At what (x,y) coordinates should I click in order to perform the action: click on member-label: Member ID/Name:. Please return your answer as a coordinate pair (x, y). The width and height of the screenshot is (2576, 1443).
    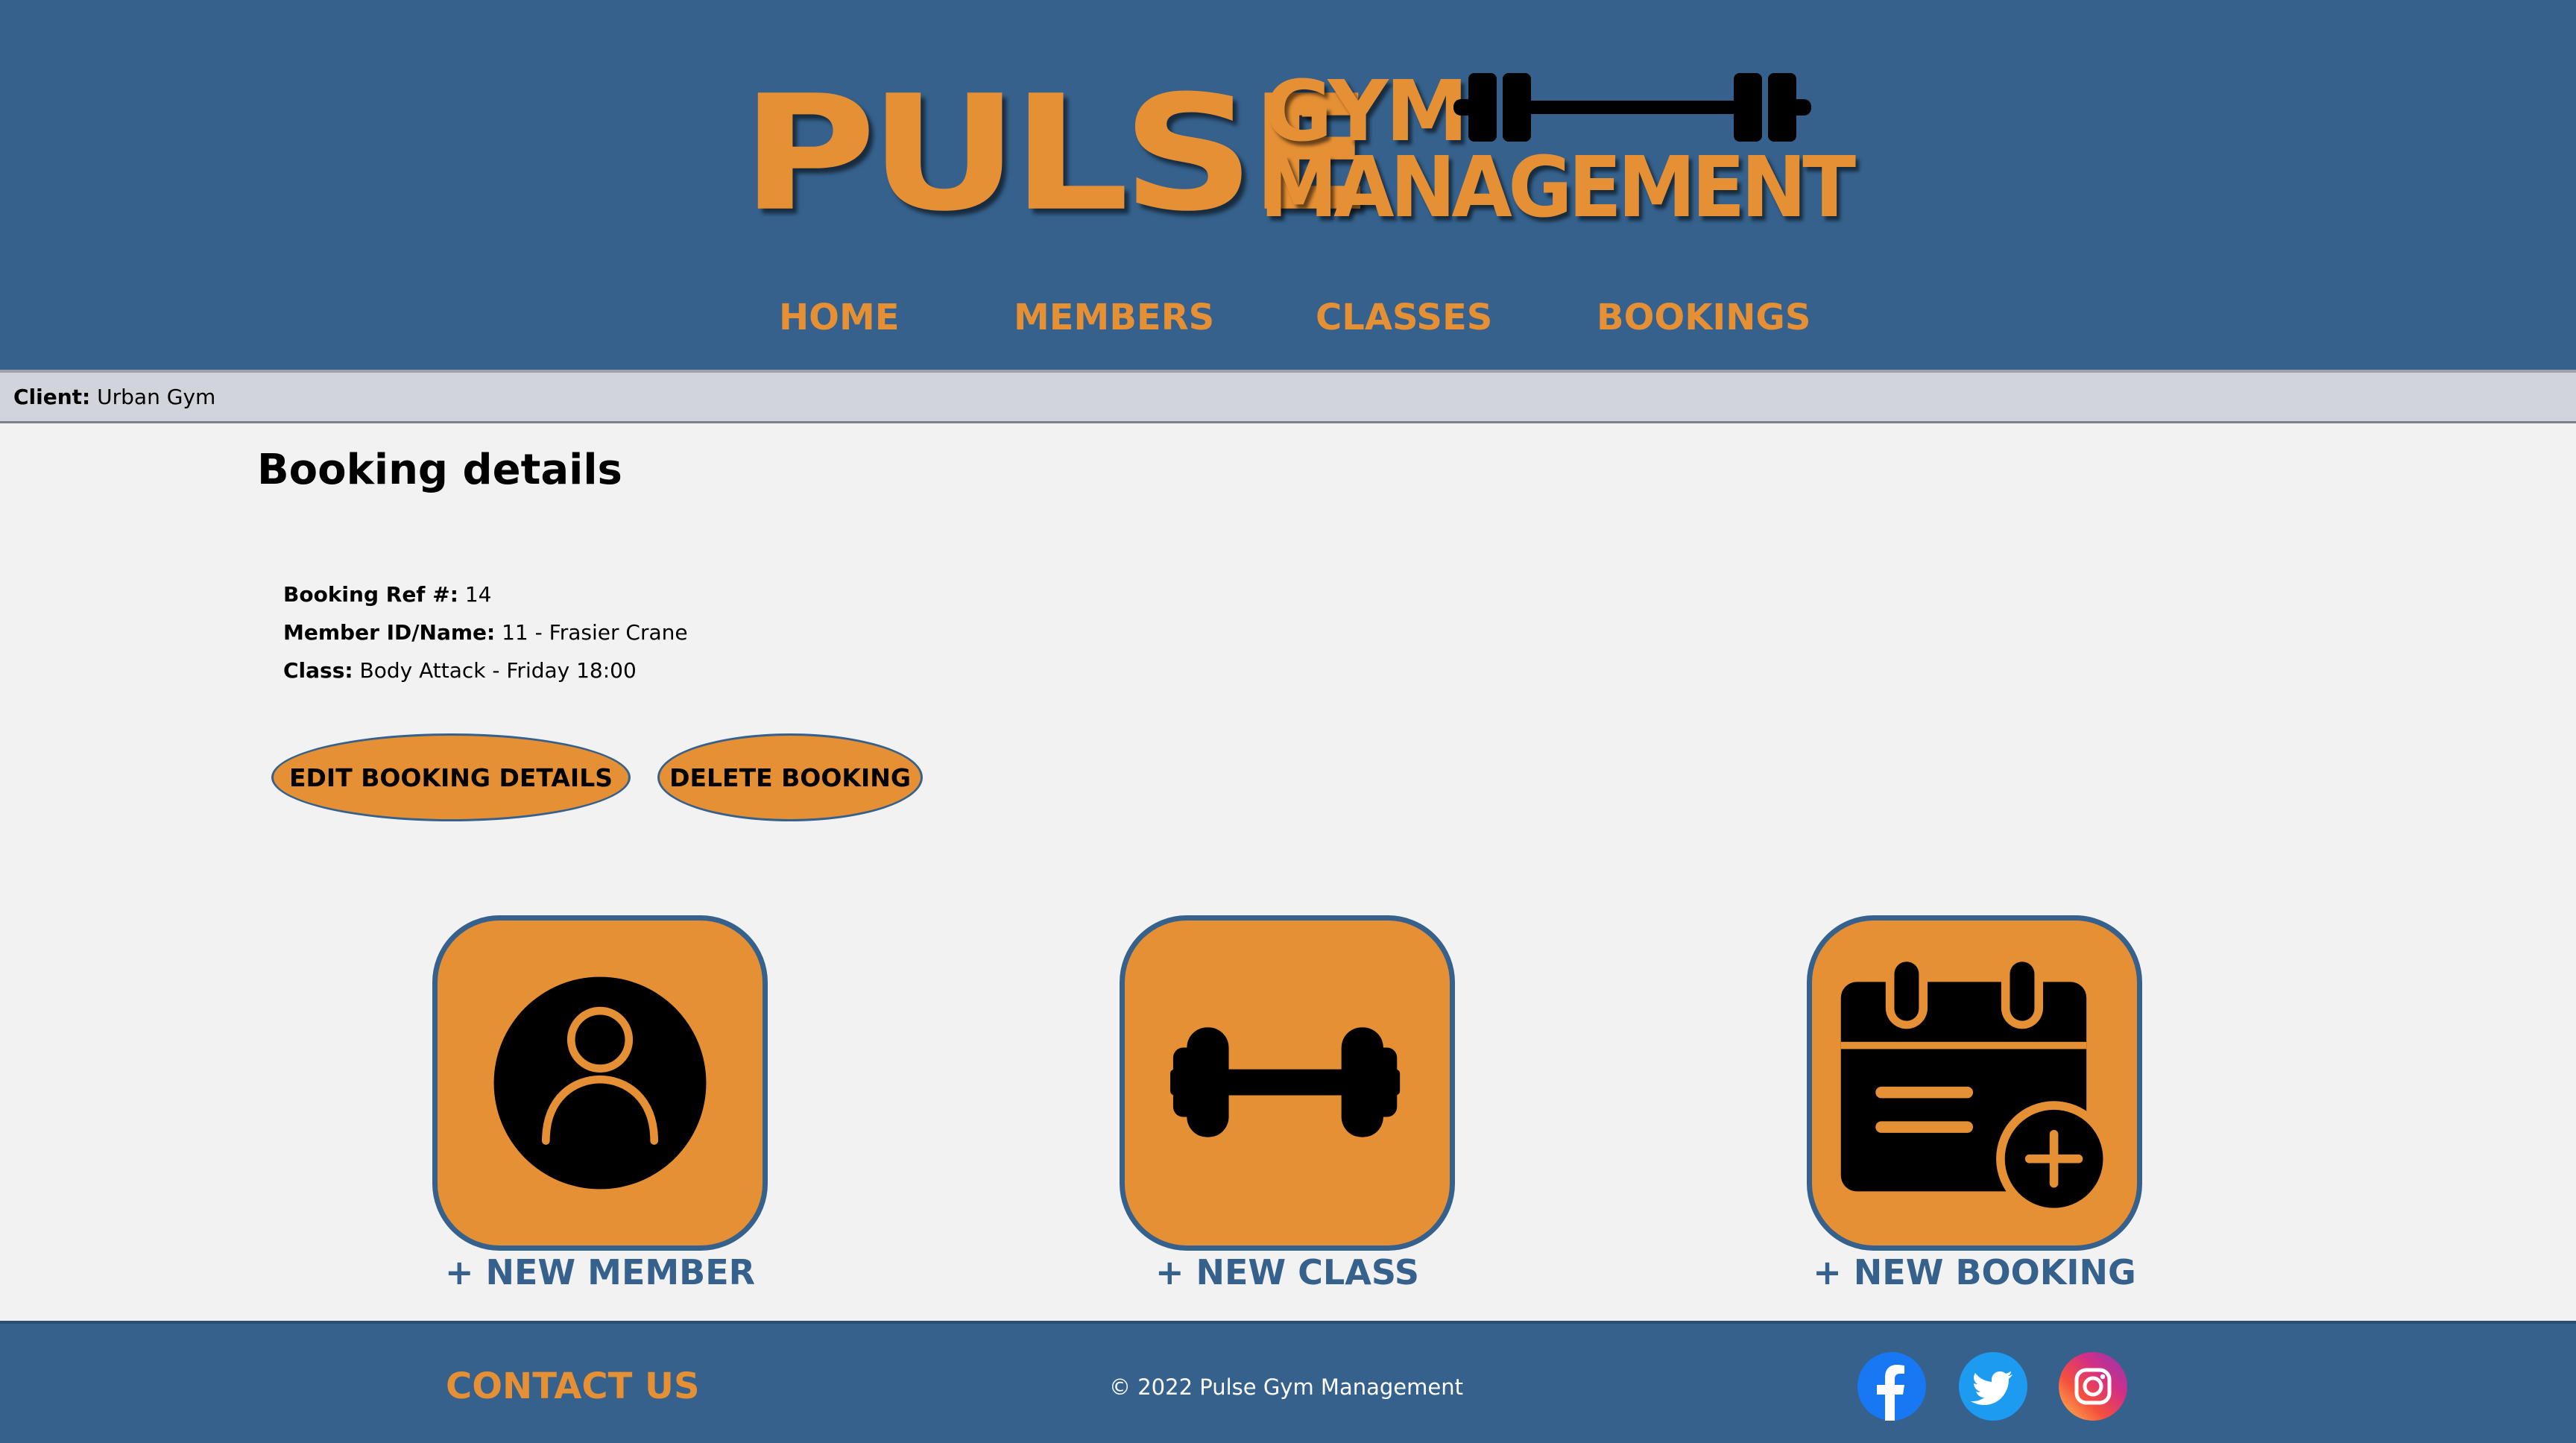
    Looking at the image, I should click on (390, 632).